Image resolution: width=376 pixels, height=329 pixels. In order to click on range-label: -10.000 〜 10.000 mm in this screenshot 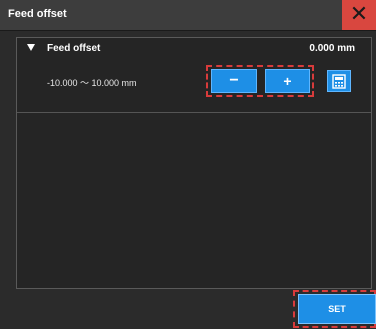, I will do `click(92, 83)`.